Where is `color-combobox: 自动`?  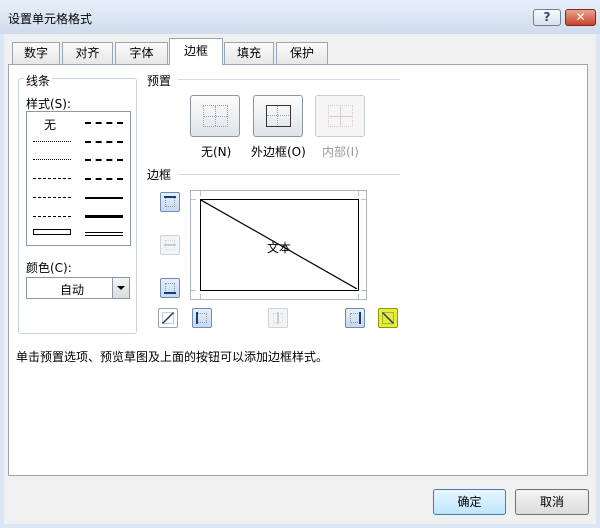 color-combobox: 自动 is located at coordinates (78, 288).